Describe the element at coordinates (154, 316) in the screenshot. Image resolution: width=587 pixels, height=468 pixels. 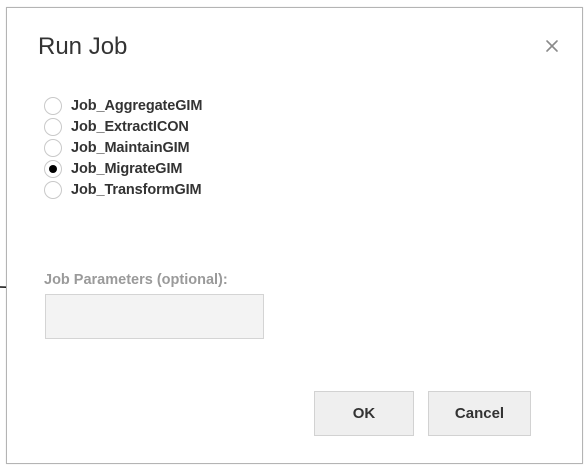
I see `job-parameters-input` at that location.